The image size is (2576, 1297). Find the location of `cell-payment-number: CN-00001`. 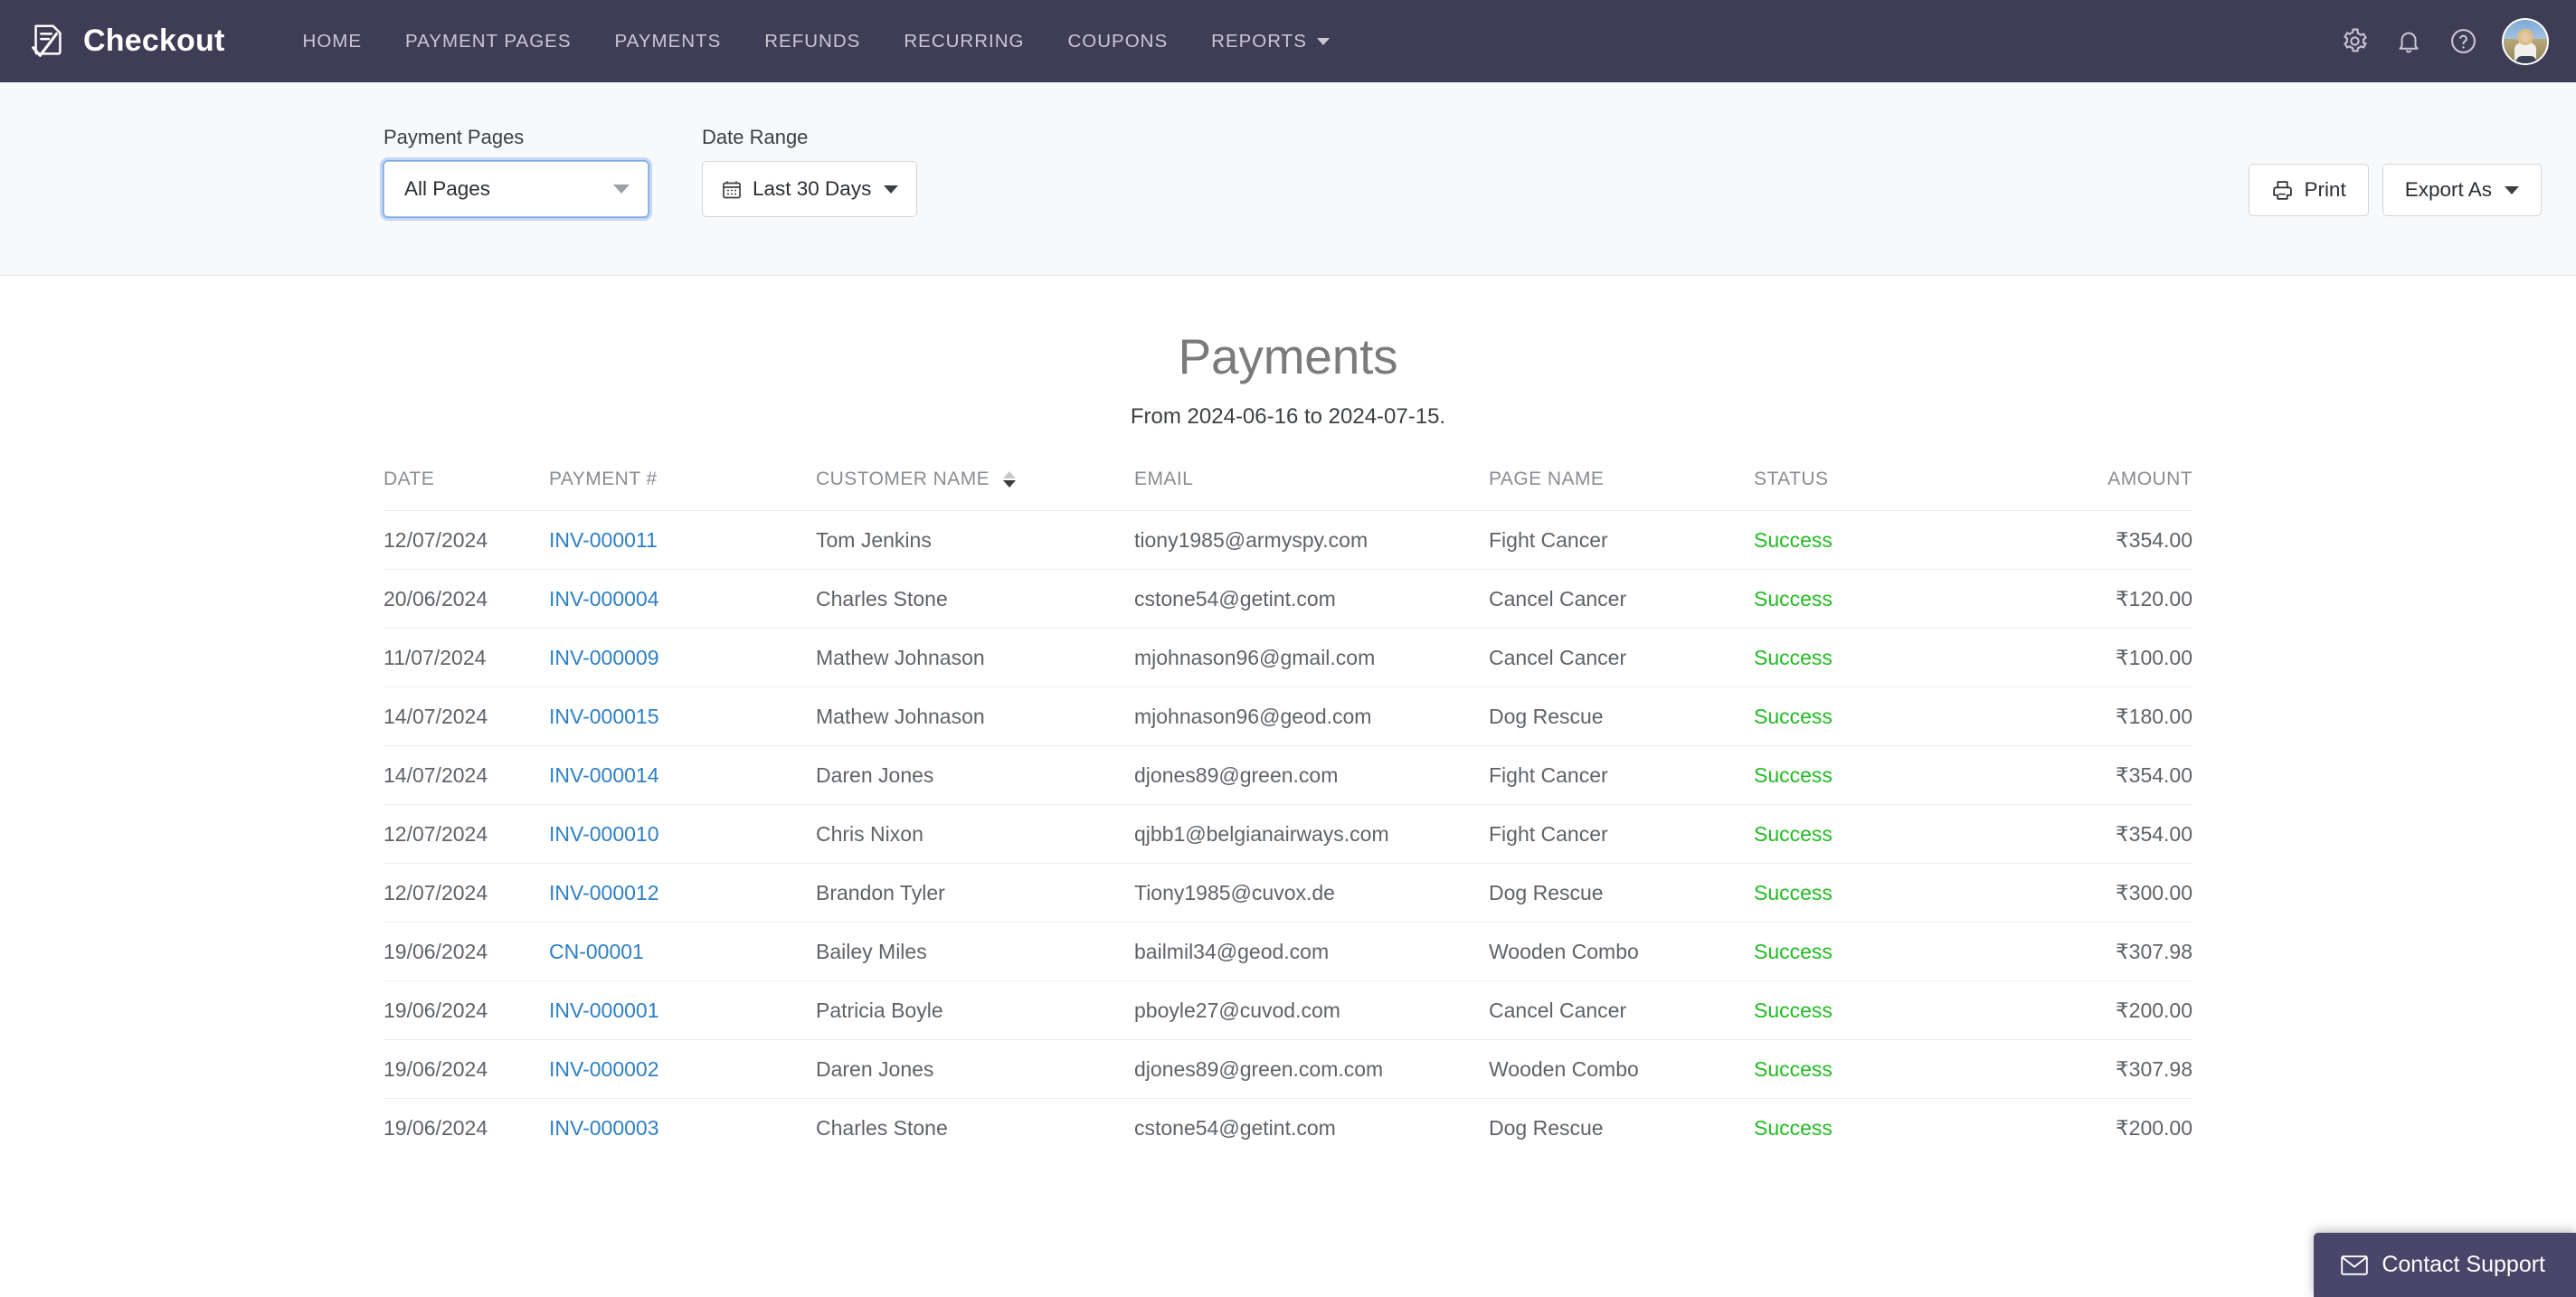

cell-payment-number: CN-00001 is located at coordinates (682, 952).